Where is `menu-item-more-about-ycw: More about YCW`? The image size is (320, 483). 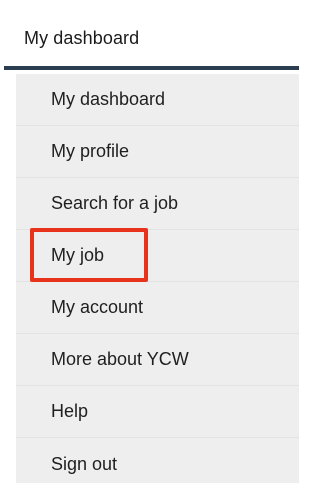 menu-item-more-about-ycw: More about YCW is located at coordinates (157, 360).